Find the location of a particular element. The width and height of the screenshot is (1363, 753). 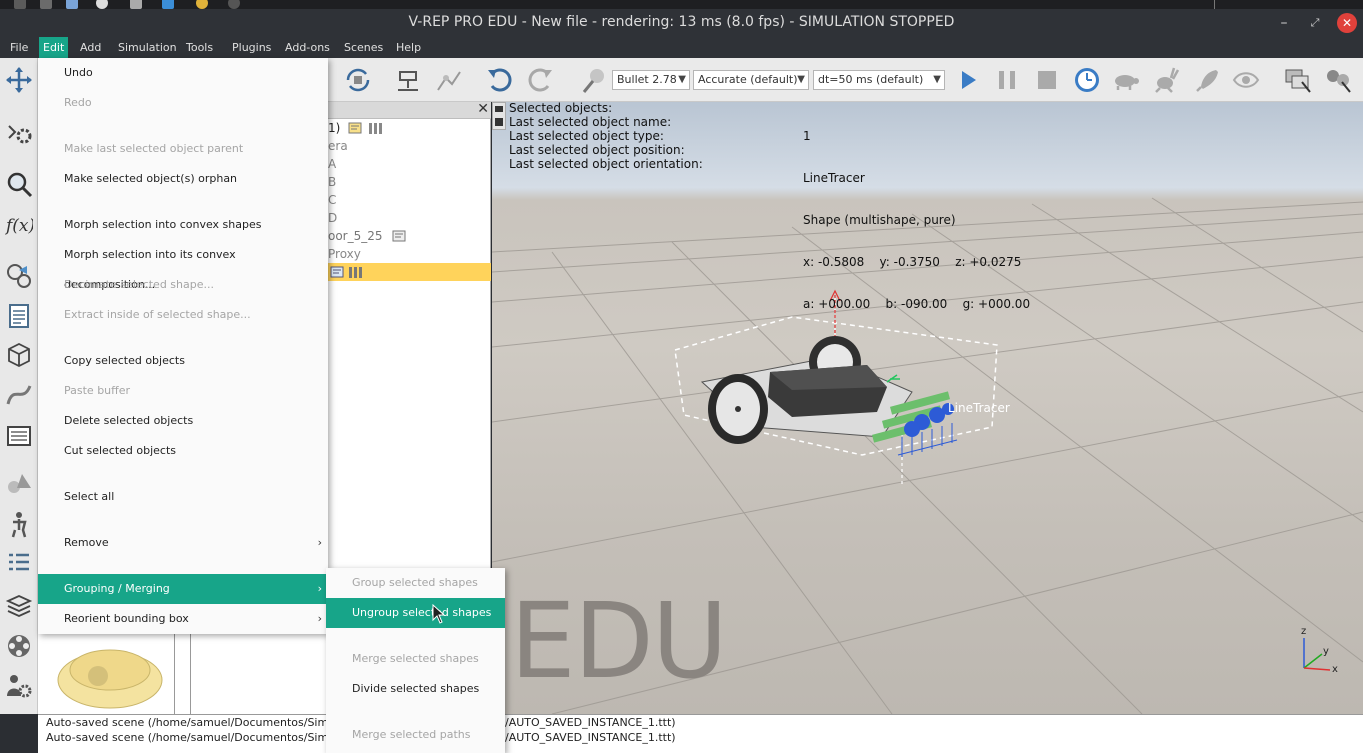

rotate-object-icon is located at coordinates (358, 80).